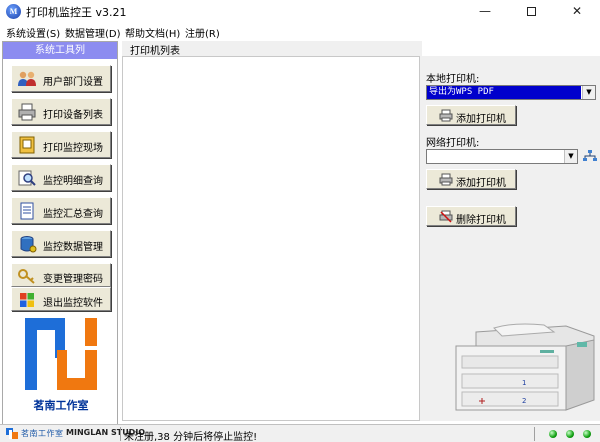  Describe the element at coordinates (577, 11) in the screenshot. I see `close-button: ✕` at that location.